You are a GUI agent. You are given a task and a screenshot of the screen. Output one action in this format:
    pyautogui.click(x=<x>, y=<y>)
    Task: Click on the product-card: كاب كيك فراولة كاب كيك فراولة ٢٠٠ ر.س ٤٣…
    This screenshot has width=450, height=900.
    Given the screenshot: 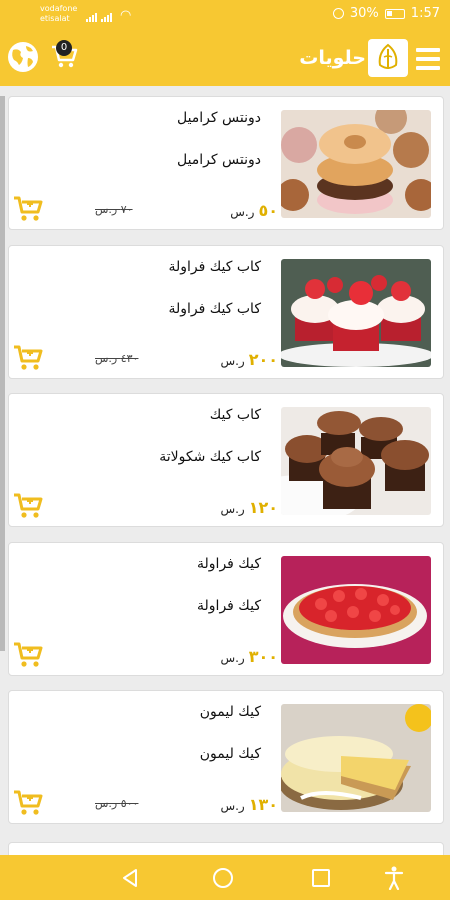 What is the action you would take?
    pyautogui.click(x=226, y=311)
    